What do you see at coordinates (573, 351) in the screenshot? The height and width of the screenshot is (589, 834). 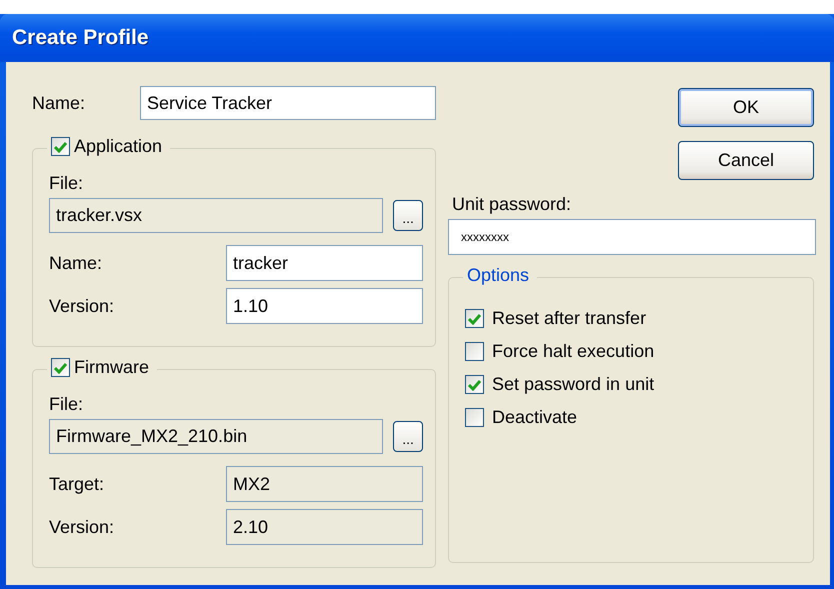 I see `checkbox-label: Force halt execution` at bounding box center [573, 351].